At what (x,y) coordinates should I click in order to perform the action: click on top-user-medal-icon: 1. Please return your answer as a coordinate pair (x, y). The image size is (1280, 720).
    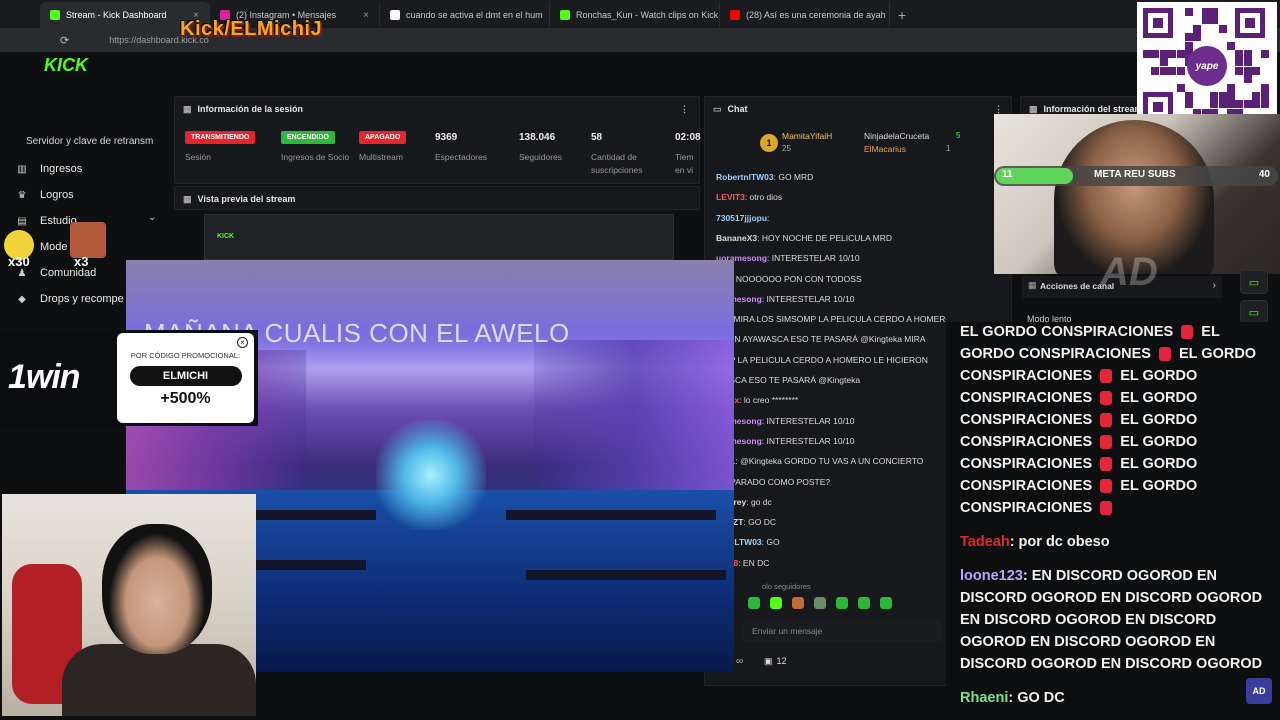
    Looking at the image, I should click on (769, 143).